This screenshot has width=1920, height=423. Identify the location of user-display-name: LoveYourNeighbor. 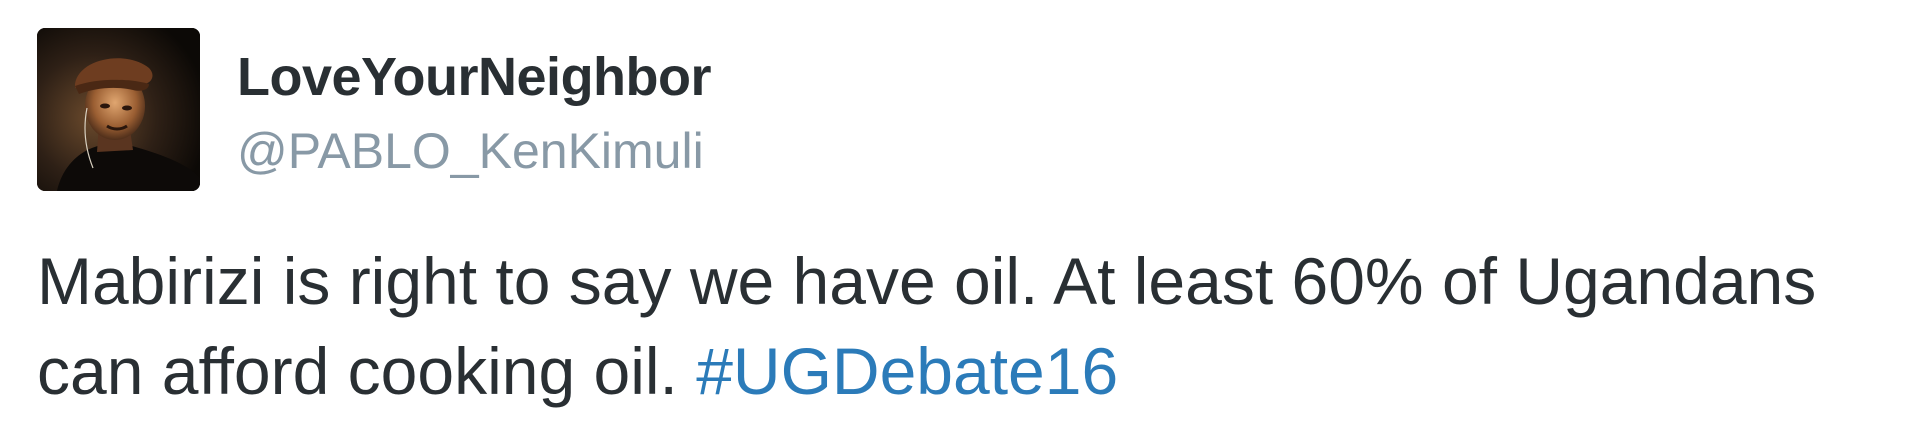
(474, 77).